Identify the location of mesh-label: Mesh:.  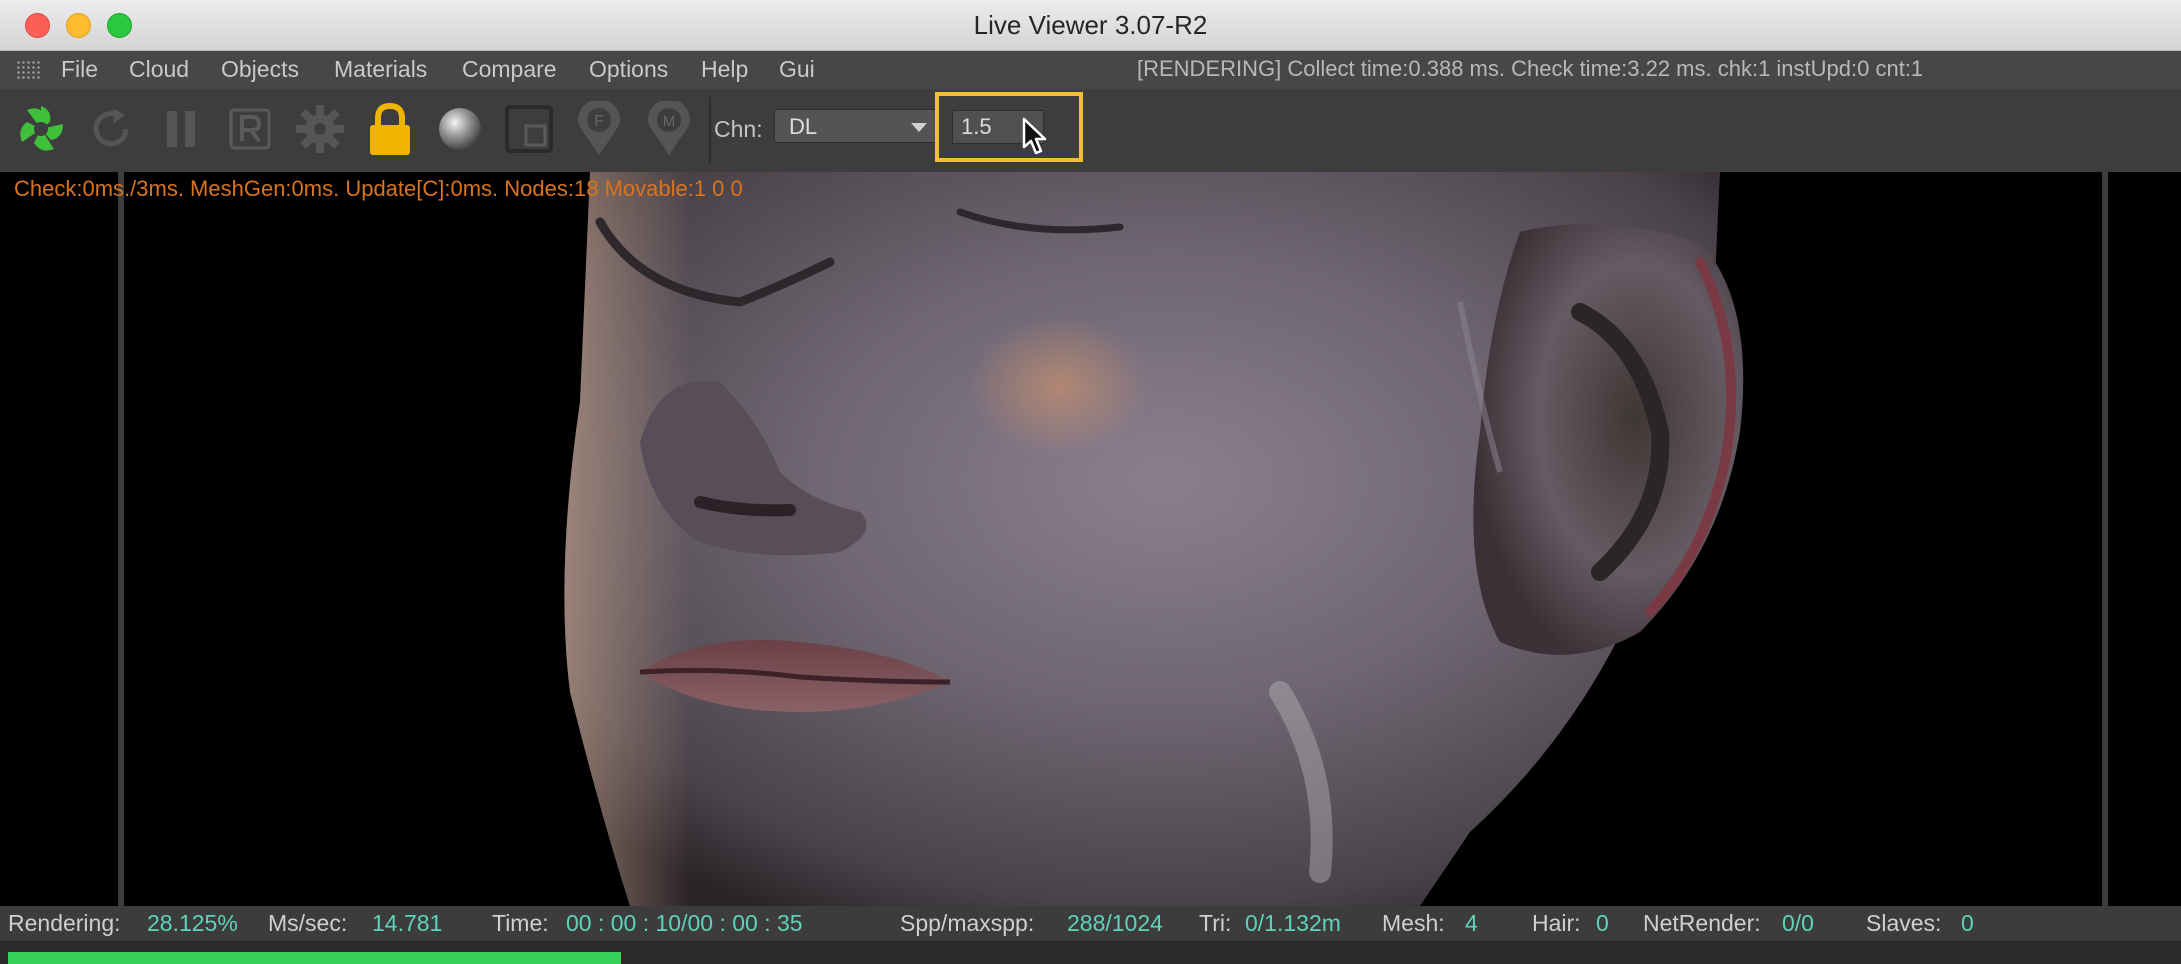
(1413, 923).